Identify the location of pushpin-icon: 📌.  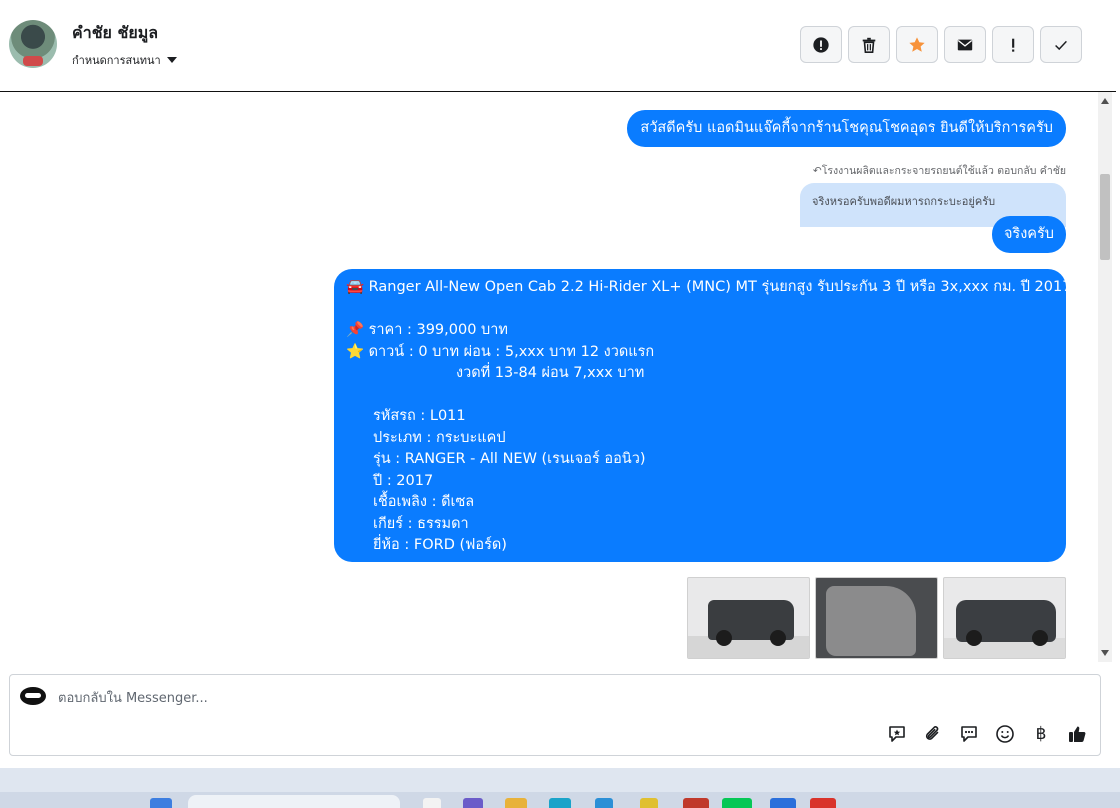
(355, 330).